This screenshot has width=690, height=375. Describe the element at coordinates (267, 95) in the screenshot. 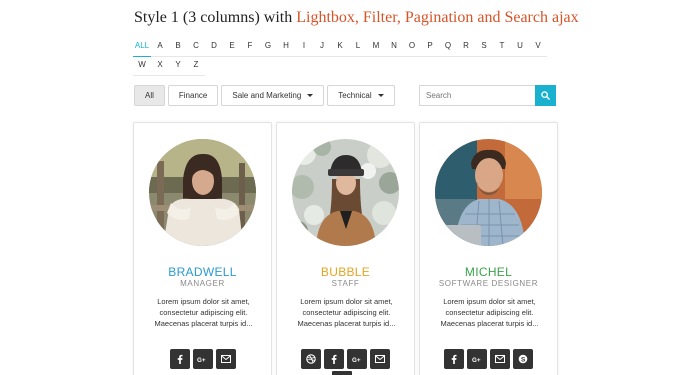

I see `filter-sales-label: Sale and Marketing` at that location.